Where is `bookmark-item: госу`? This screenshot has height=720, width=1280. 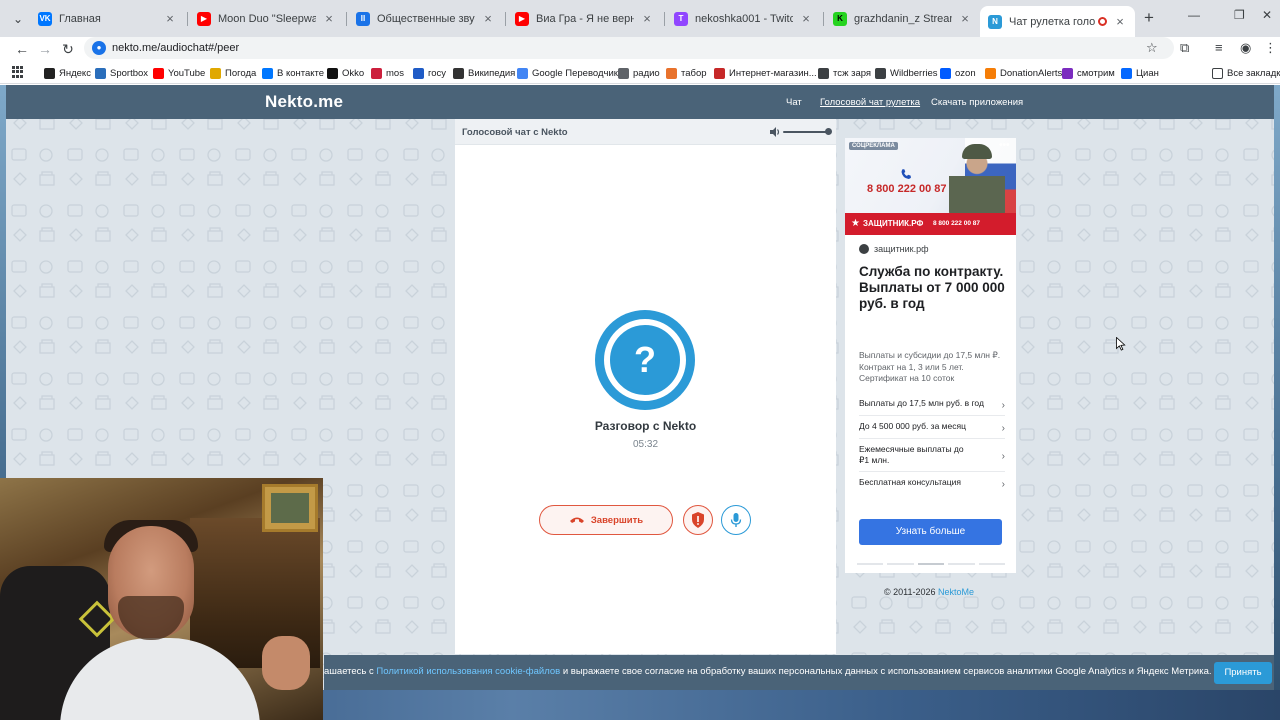
bookmark-item: госу is located at coordinates (429, 73).